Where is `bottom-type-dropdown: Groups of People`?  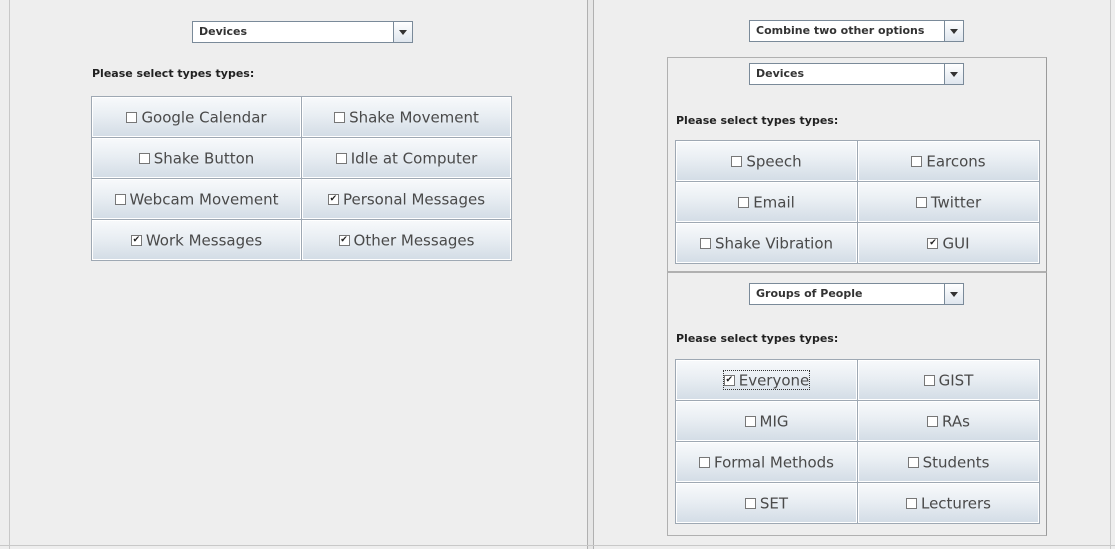 bottom-type-dropdown: Groups of People is located at coordinates (856, 294).